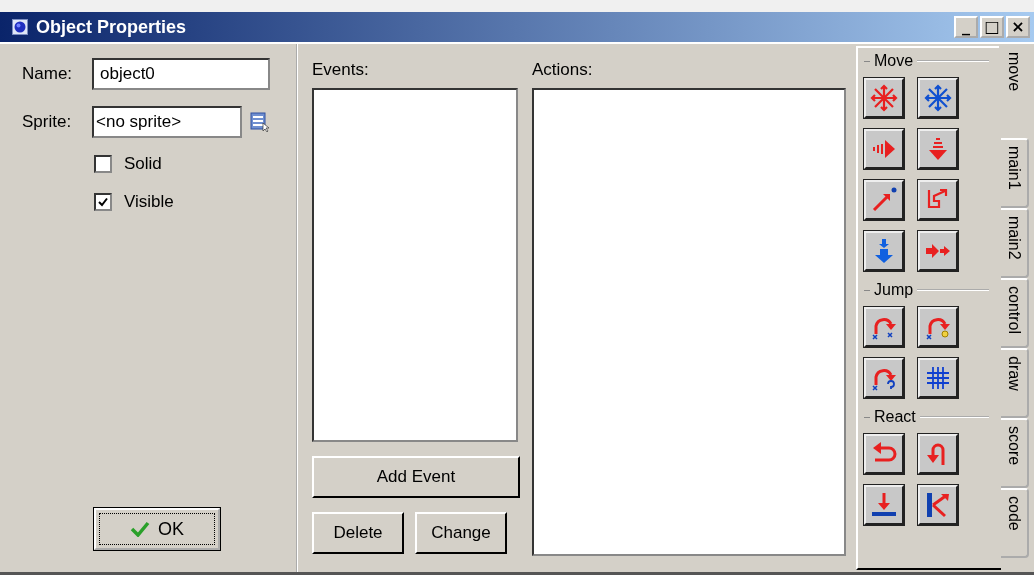 Image resolution: width=1034 pixels, height=584 pixels. What do you see at coordinates (1015, 243) in the screenshot?
I see `tab: main2` at bounding box center [1015, 243].